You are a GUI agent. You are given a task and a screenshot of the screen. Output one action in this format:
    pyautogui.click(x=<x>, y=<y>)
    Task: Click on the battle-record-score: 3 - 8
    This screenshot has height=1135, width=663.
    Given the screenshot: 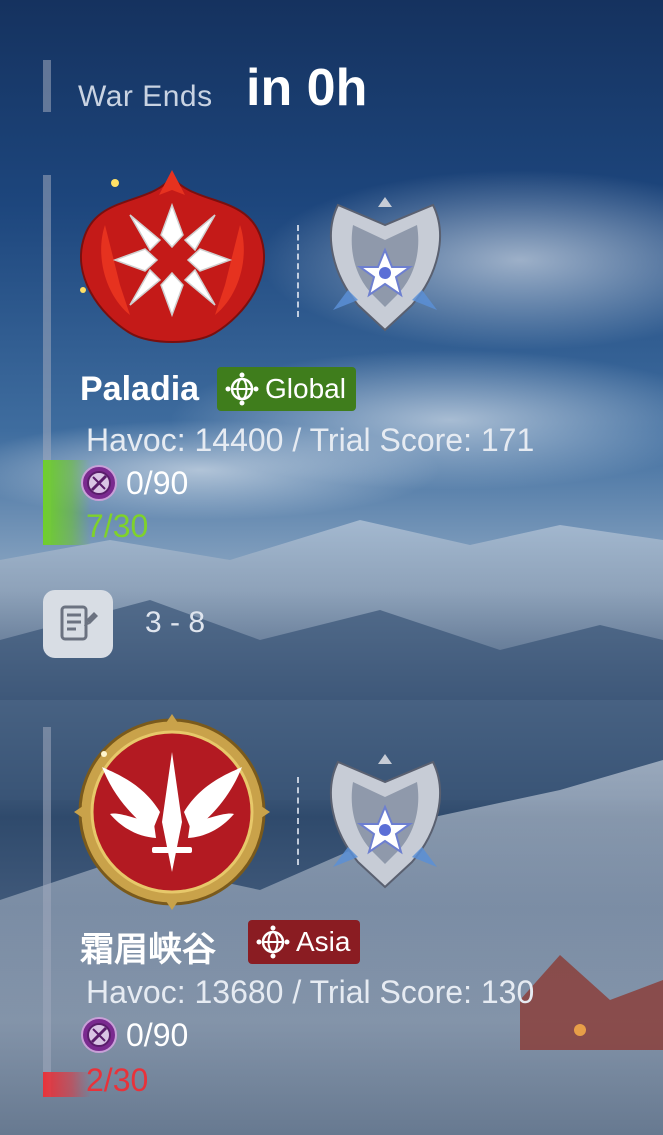 What is the action you would take?
    pyautogui.click(x=175, y=622)
    